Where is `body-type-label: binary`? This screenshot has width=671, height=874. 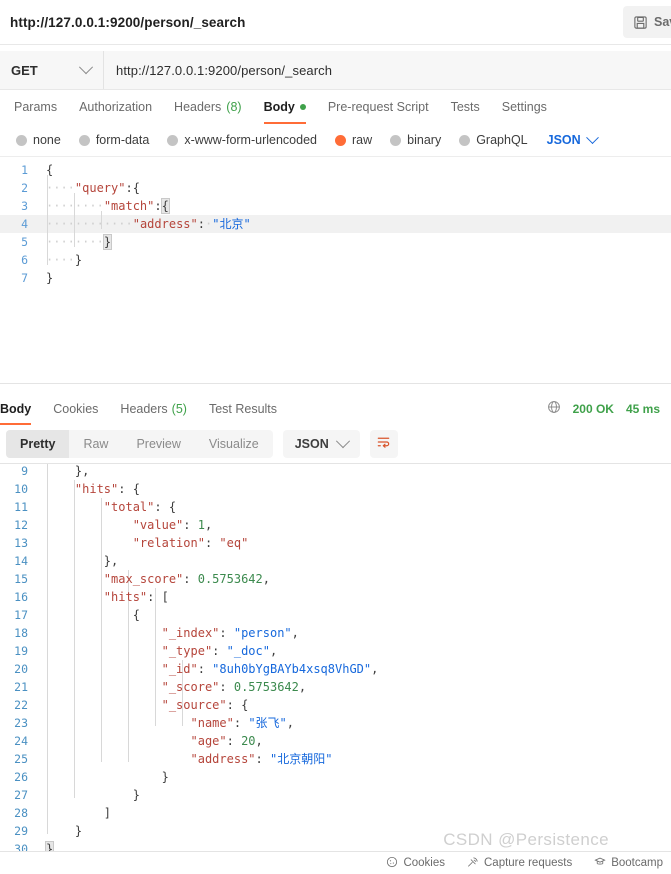
body-type-label: binary is located at coordinates (424, 140).